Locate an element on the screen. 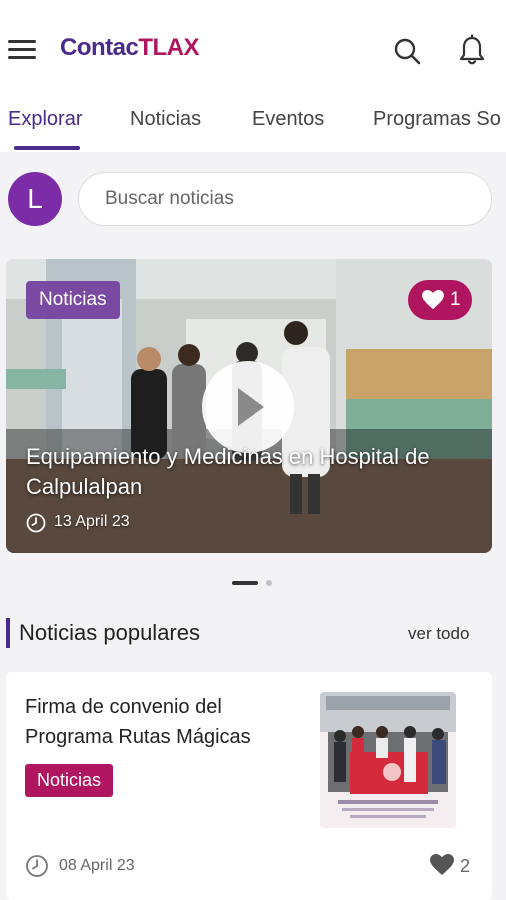 This screenshot has height=900, width=506. news-card-like-button: 2 is located at coordinates (454, 866).